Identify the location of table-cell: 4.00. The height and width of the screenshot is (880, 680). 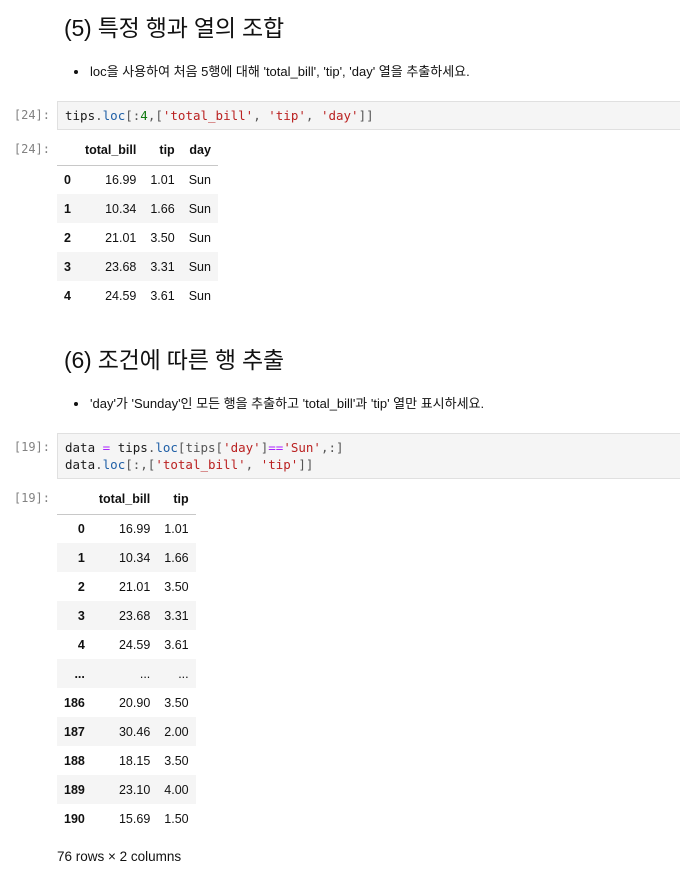
(176, 789).